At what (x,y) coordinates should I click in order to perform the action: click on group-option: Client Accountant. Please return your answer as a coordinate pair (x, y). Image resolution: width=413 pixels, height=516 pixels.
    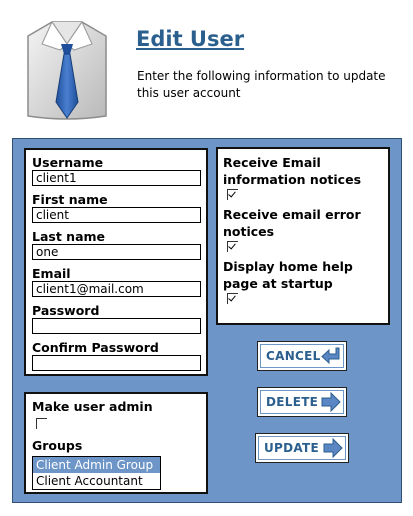
    Looking at the image, I should click on (96, 481).